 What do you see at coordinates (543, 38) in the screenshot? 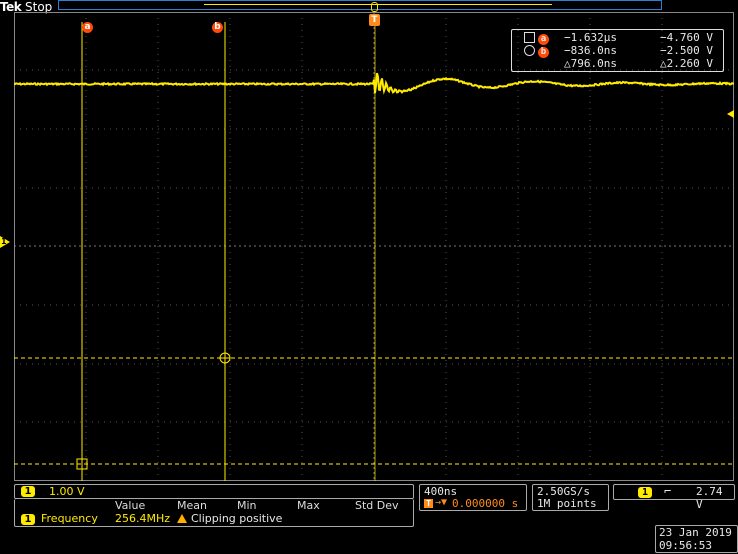
I see `cursor-a-readout-badge: a` at bounding box center [543, 38].